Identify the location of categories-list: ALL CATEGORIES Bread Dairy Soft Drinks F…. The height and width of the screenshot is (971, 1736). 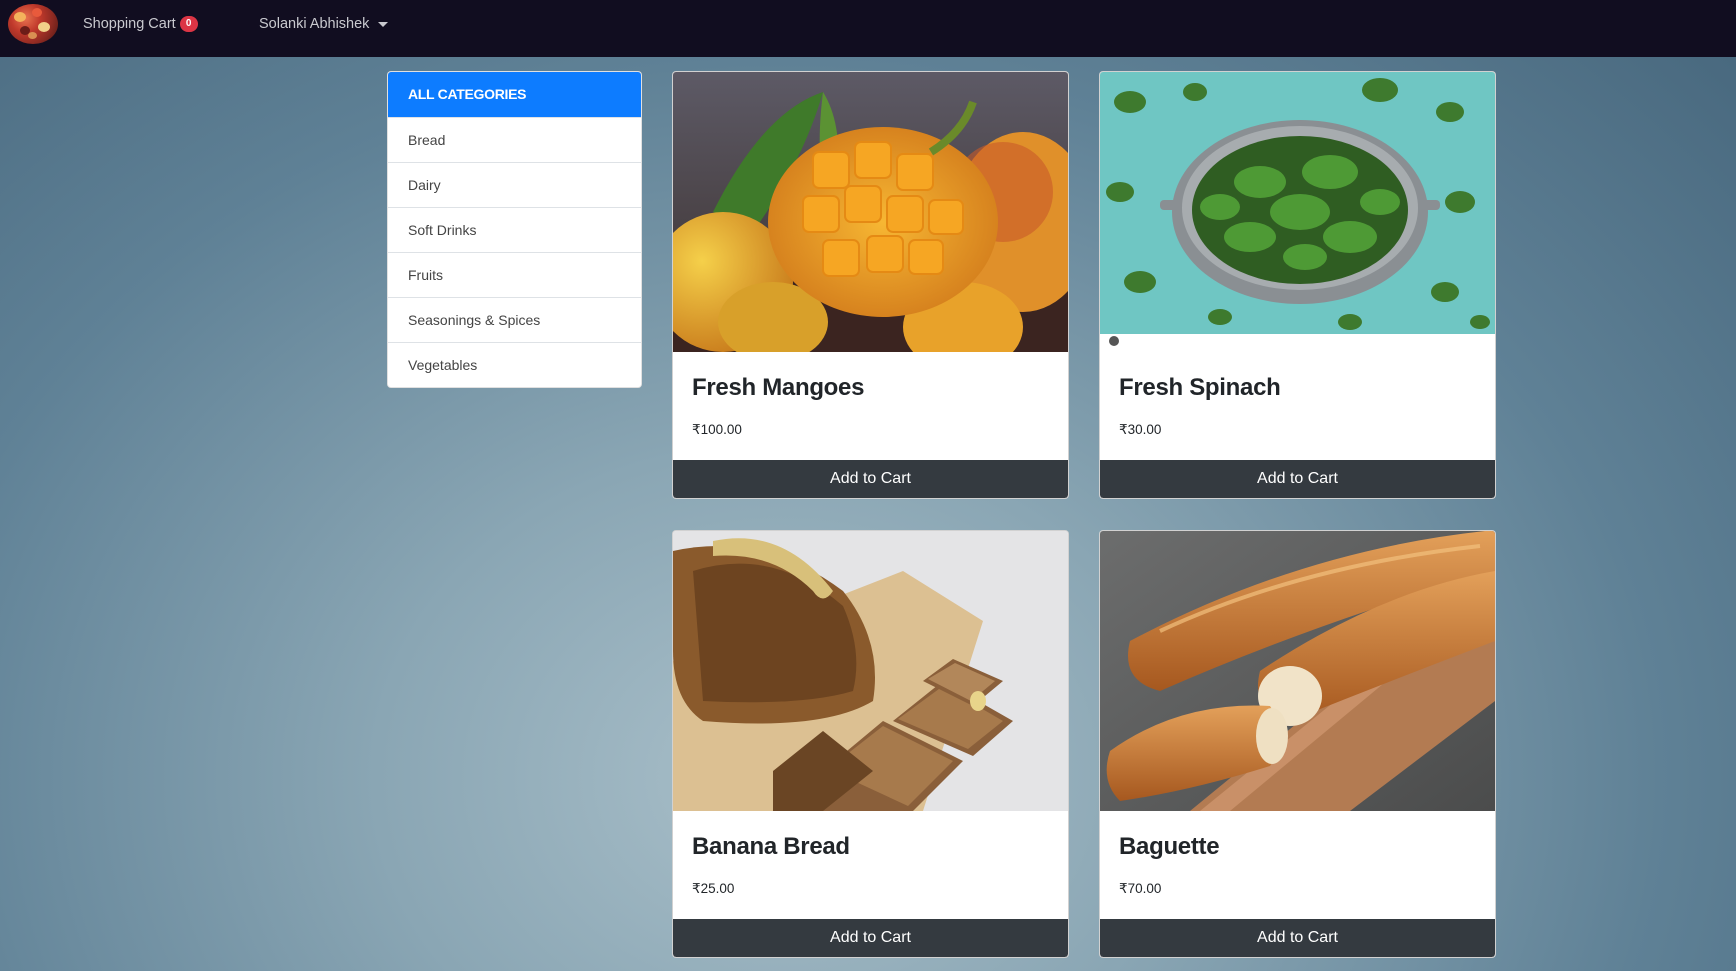
(514, 229).